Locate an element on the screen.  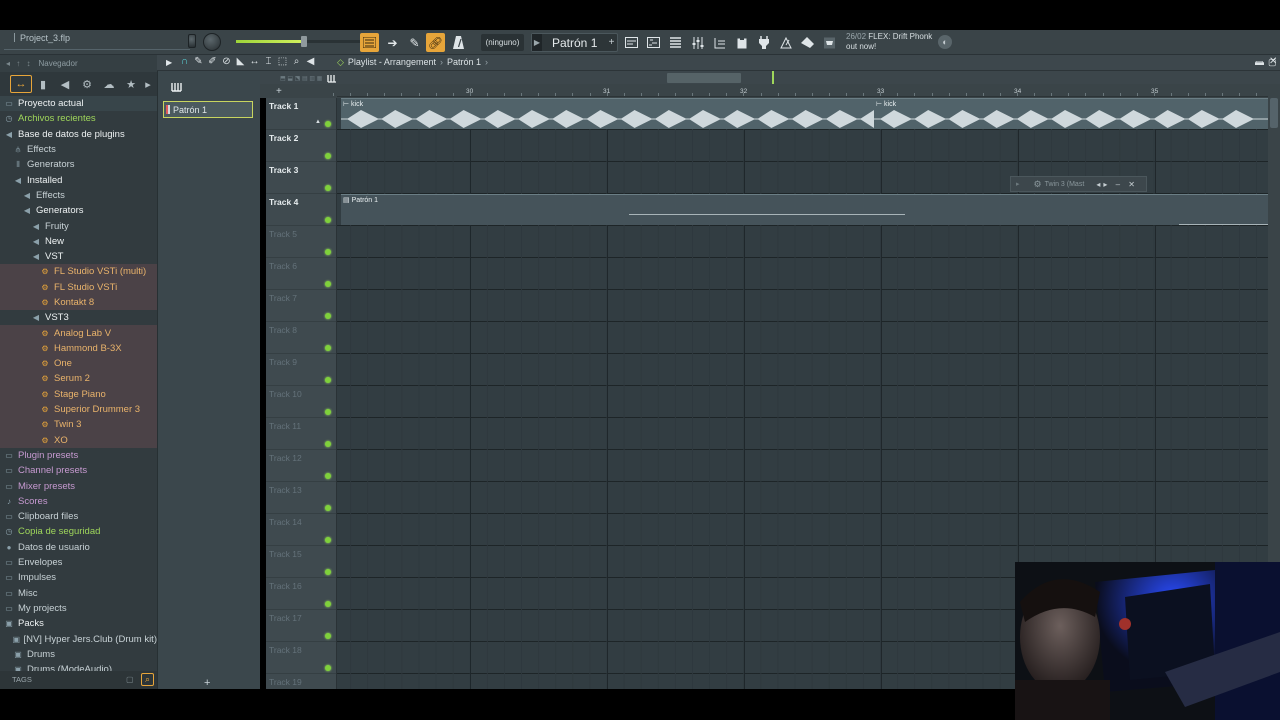
pattern-mode-select: (ninguno) is located at coordinates (502, 42).